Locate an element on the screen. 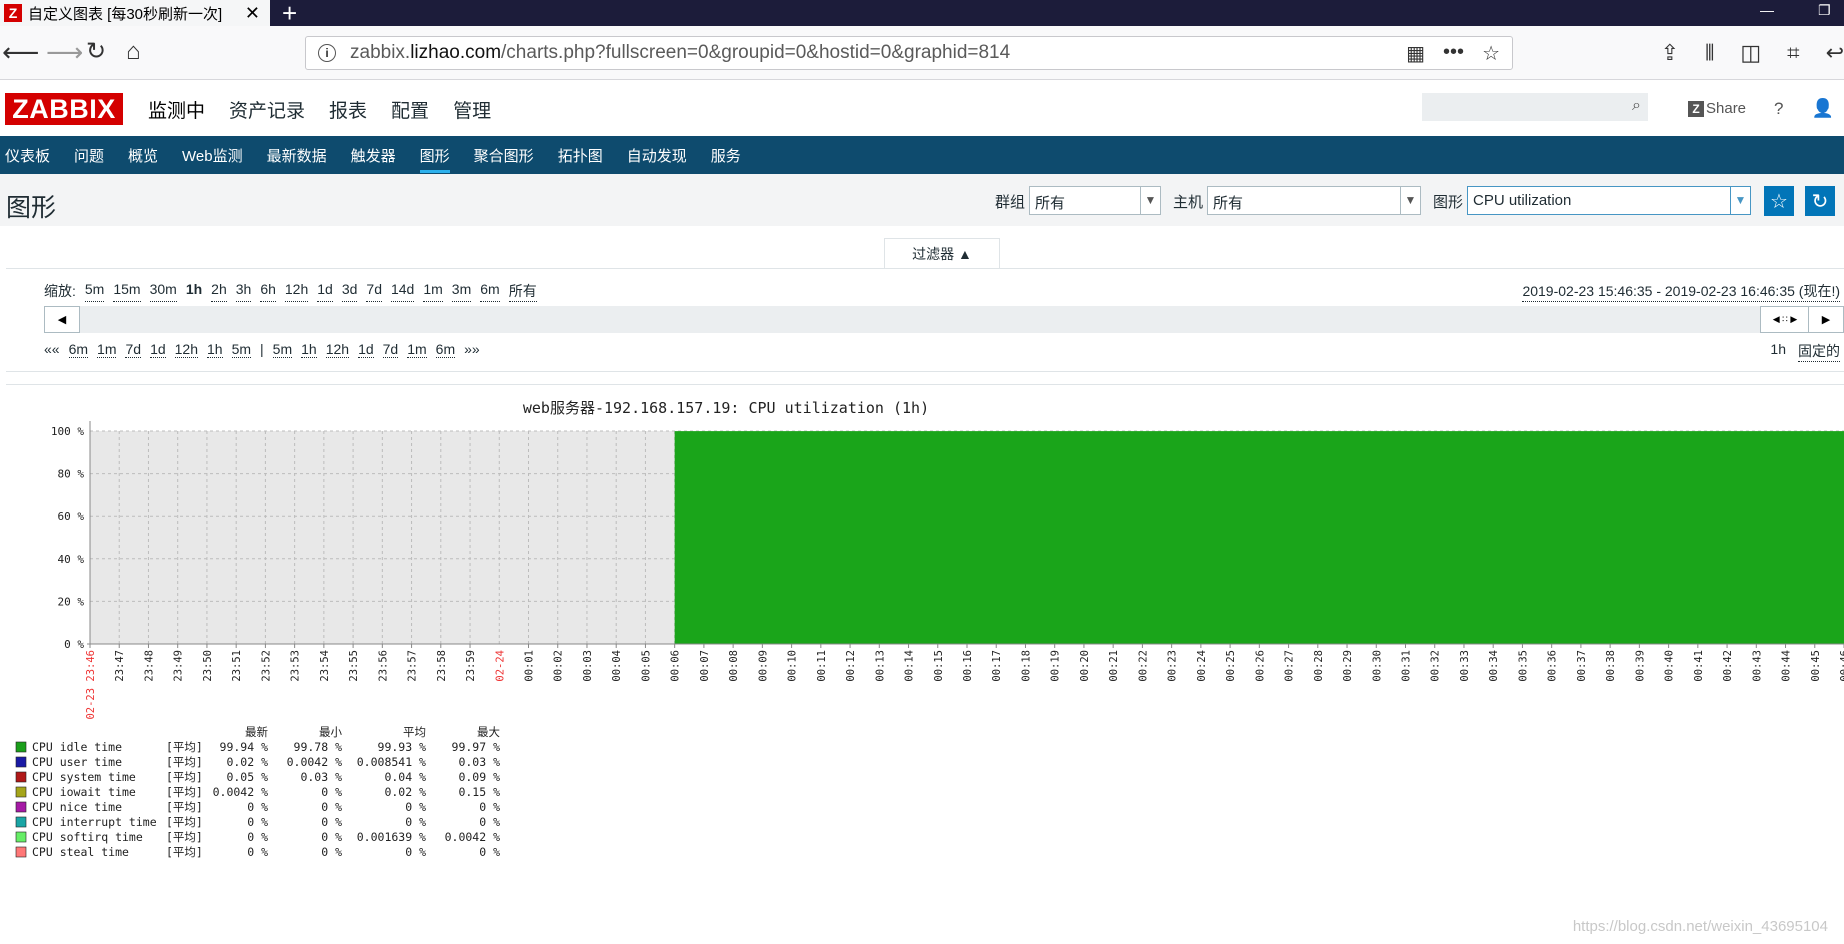  user-profile-icon: 👤 is located at coordinates (1823, 108).